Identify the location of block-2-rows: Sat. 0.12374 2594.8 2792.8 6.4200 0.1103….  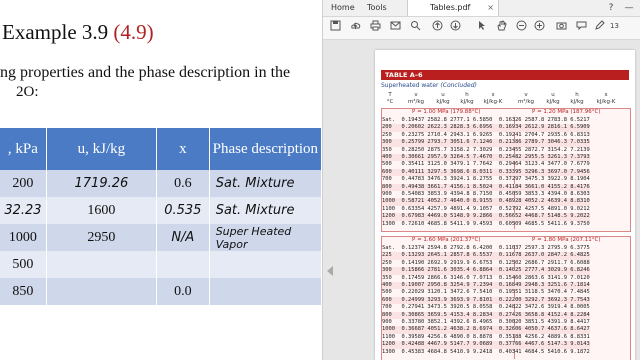
(486, 300).